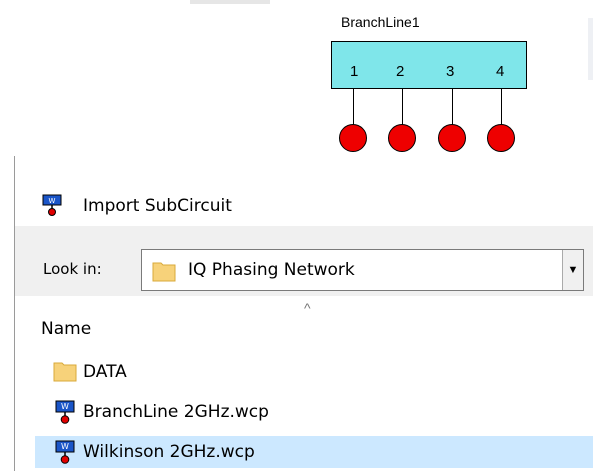  Describe the element at coordinates (362, 270) in the screenshot. I see `look-in-dropdown: IQ Phasing Network ▼` at that location.